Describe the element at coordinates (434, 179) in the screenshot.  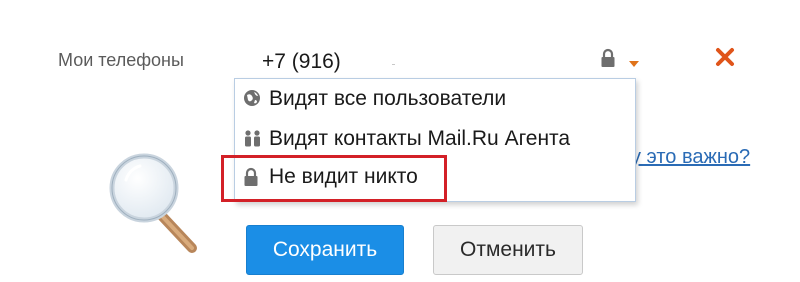
I see `privacy-option-nobody: Не видит никто` at that location.